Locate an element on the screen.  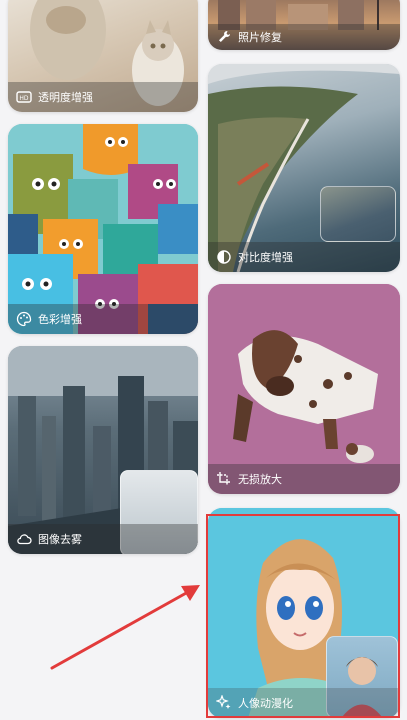
card-color-enhance: 色彩增强 is located at coordinates (103, 229).